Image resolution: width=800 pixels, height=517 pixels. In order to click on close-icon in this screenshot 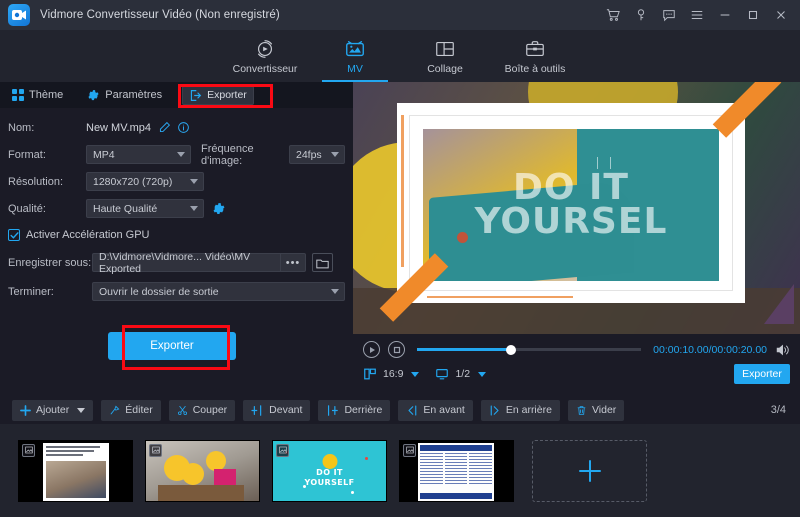, I will do `click(781, 15)`.